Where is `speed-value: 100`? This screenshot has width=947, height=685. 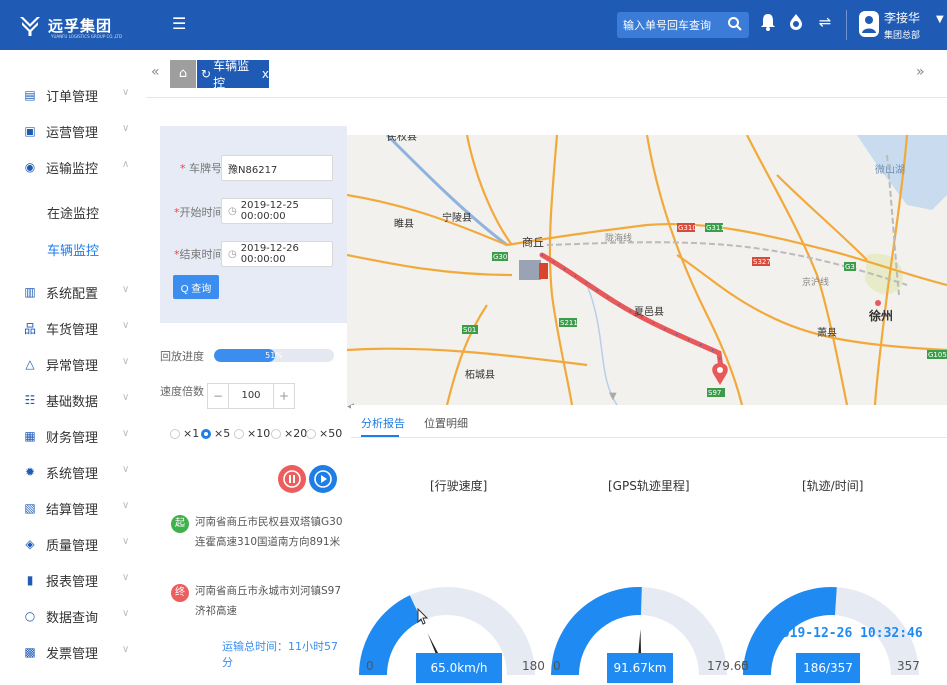
speed-value: 100 is located at coordinates (251, 396).